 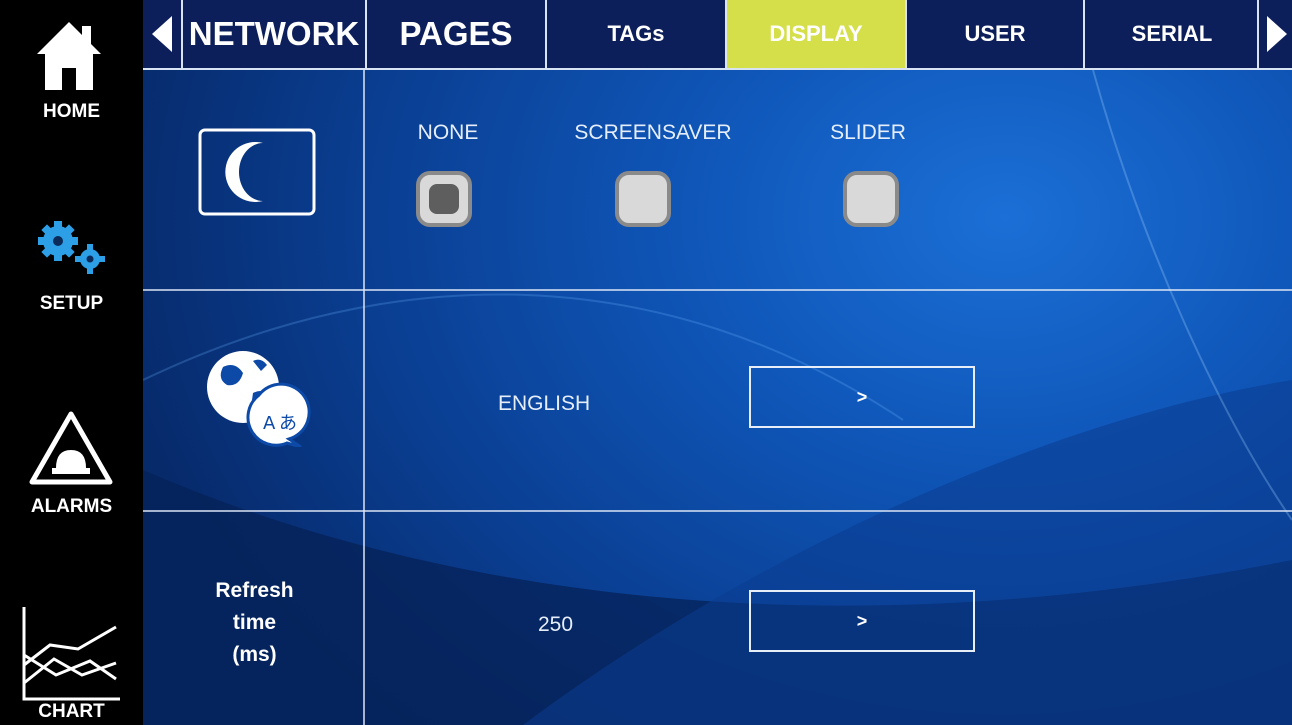 What do you see at coordinates (71, 111) in the screenshot?
I see `sidebar-label-home: HOME` at bounding box center [71, 111].